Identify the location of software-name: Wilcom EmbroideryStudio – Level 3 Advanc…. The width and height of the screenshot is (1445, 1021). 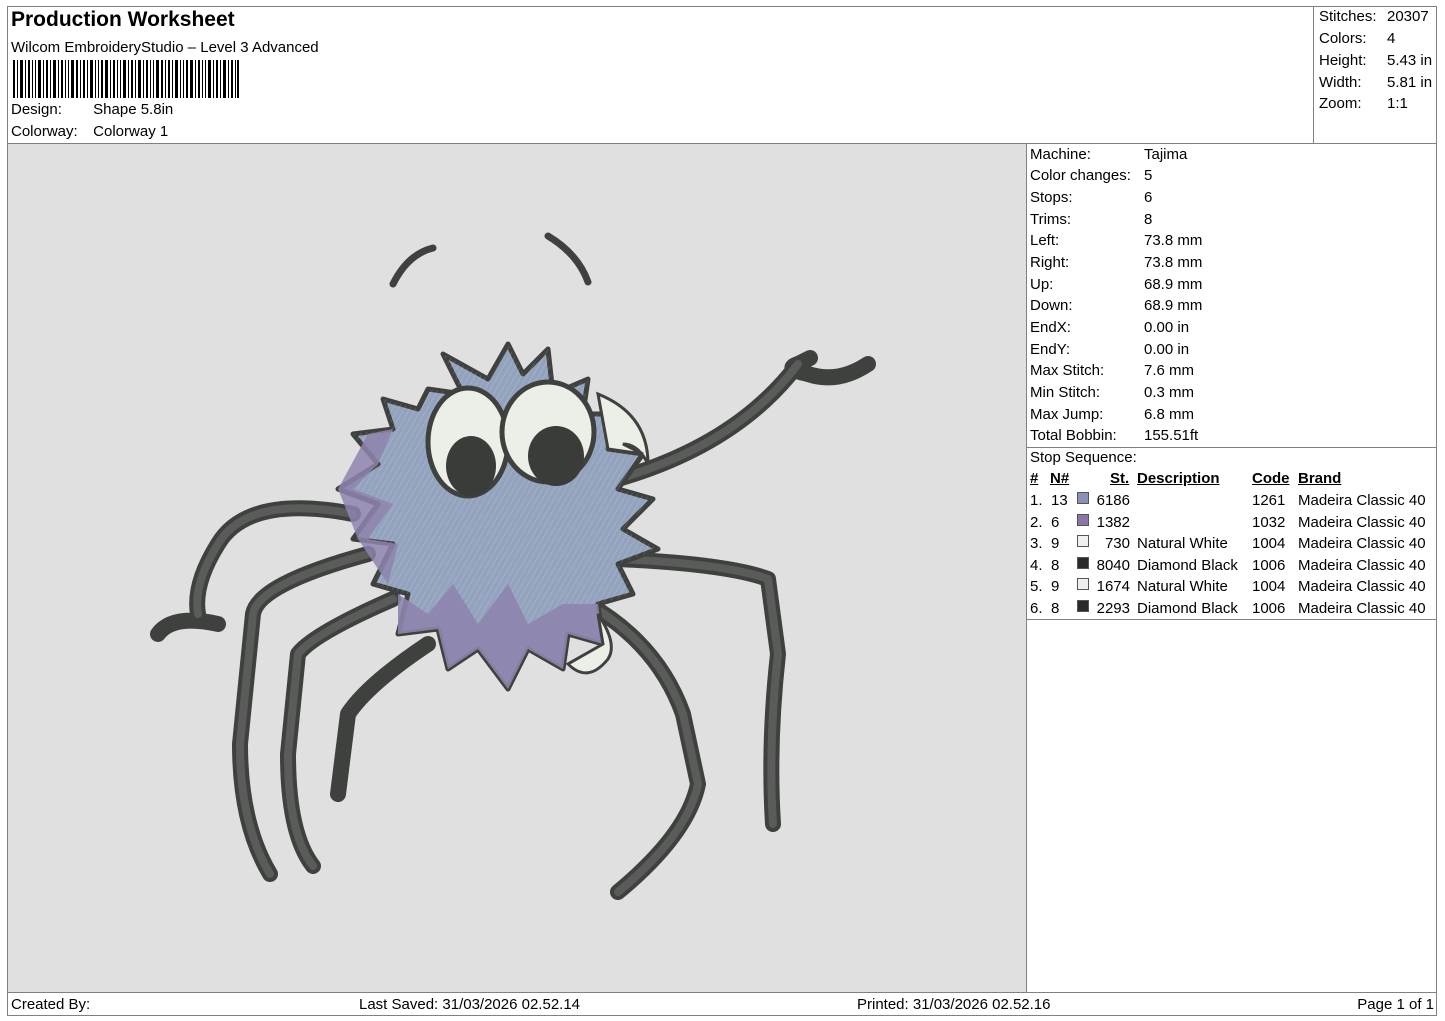
(165, 47).